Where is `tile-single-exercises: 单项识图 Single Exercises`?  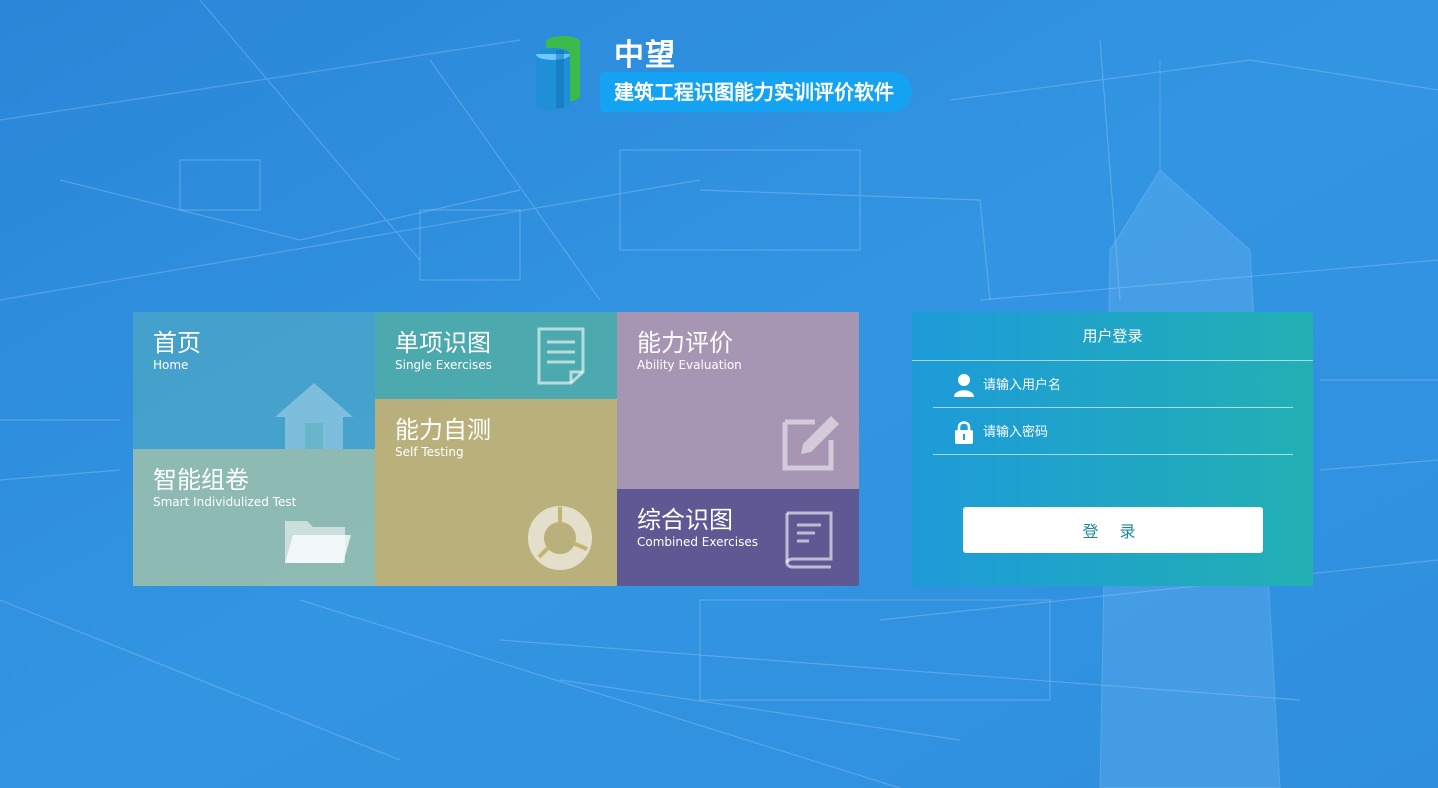 tile-single-exercises: 单项识图 Single Exercises is located at coordinates (496, 355).